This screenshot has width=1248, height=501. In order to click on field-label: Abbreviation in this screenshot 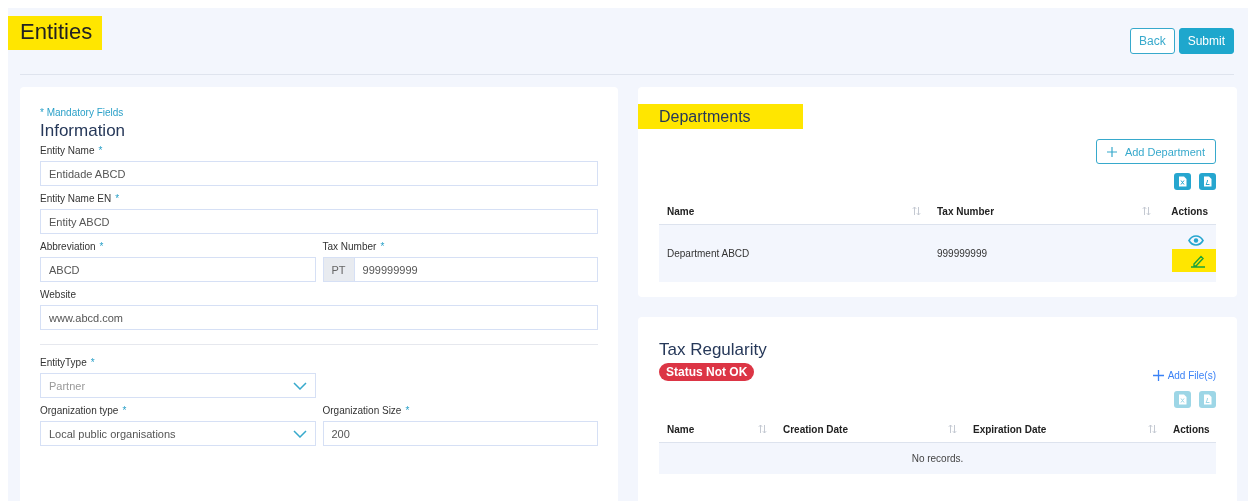, I will do `click(68, 246)`.